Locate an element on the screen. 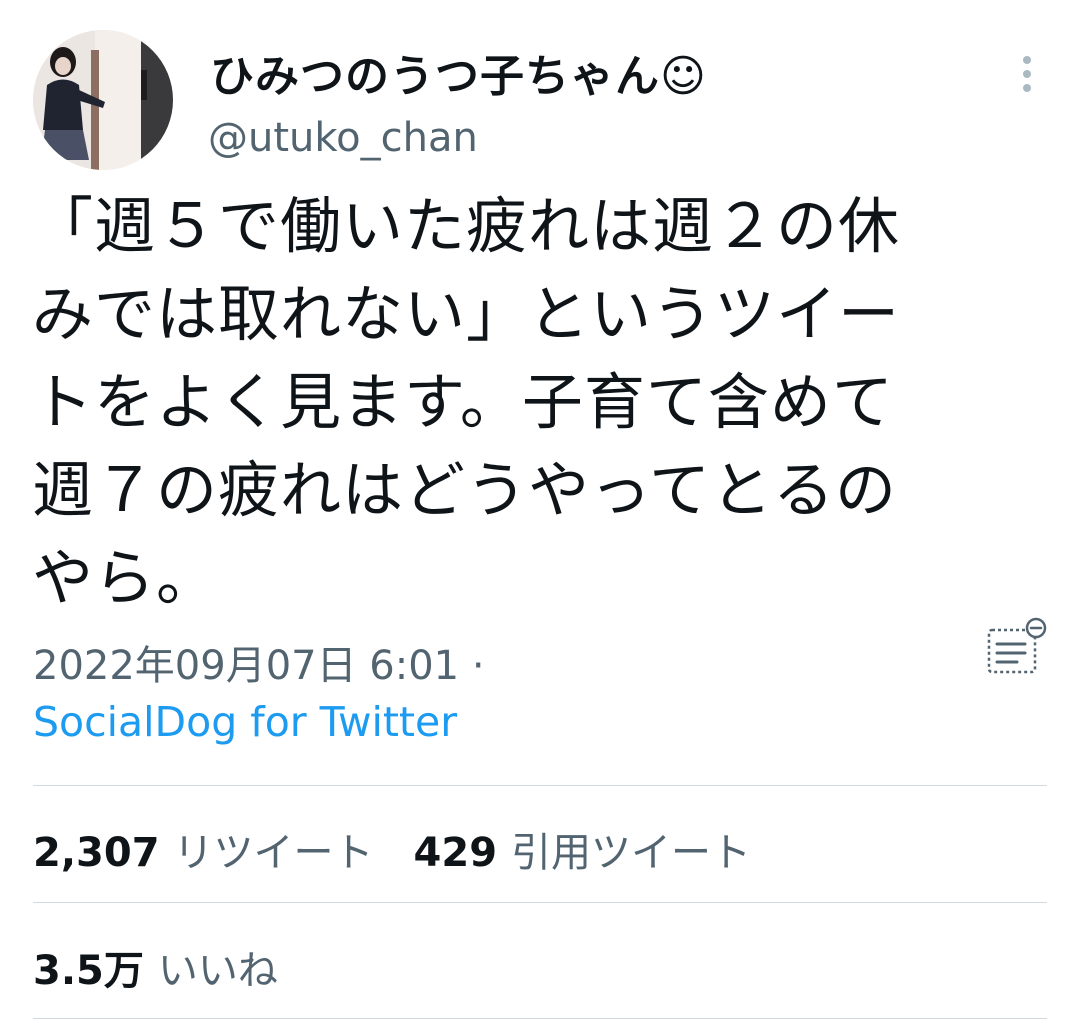  likes-label: いいね is located at coordinates (217, 971).